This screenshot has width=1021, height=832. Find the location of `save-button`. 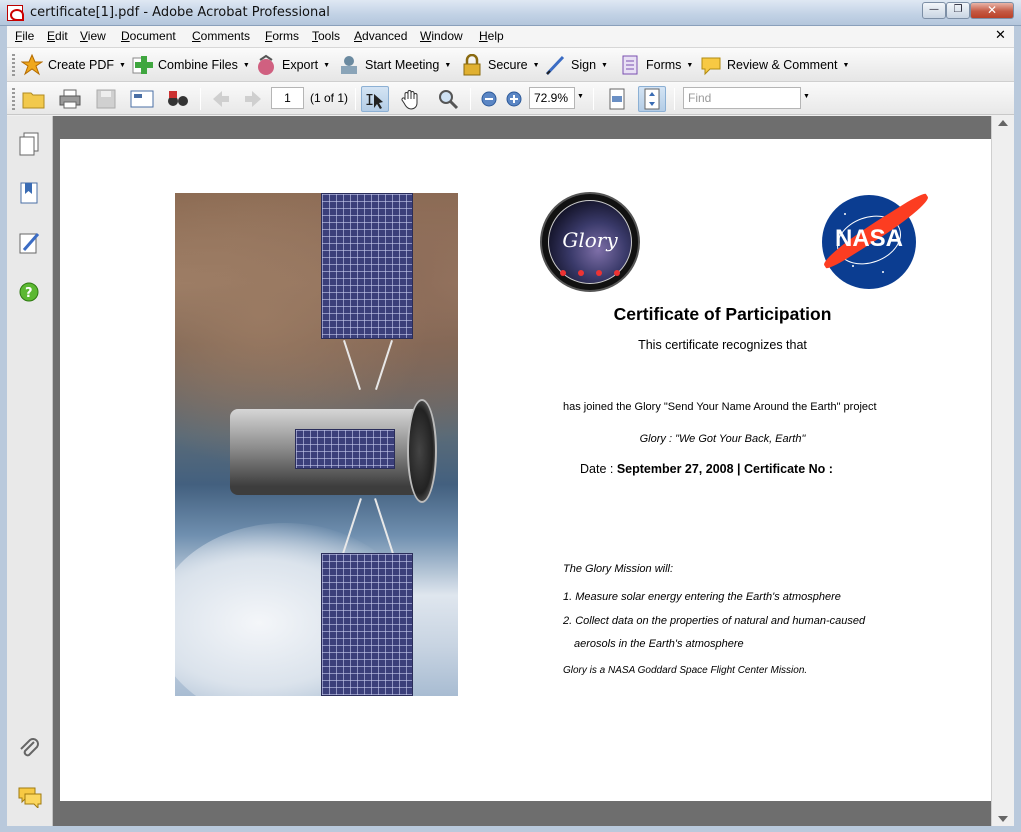

save-button is located at coordinates (106, 99).